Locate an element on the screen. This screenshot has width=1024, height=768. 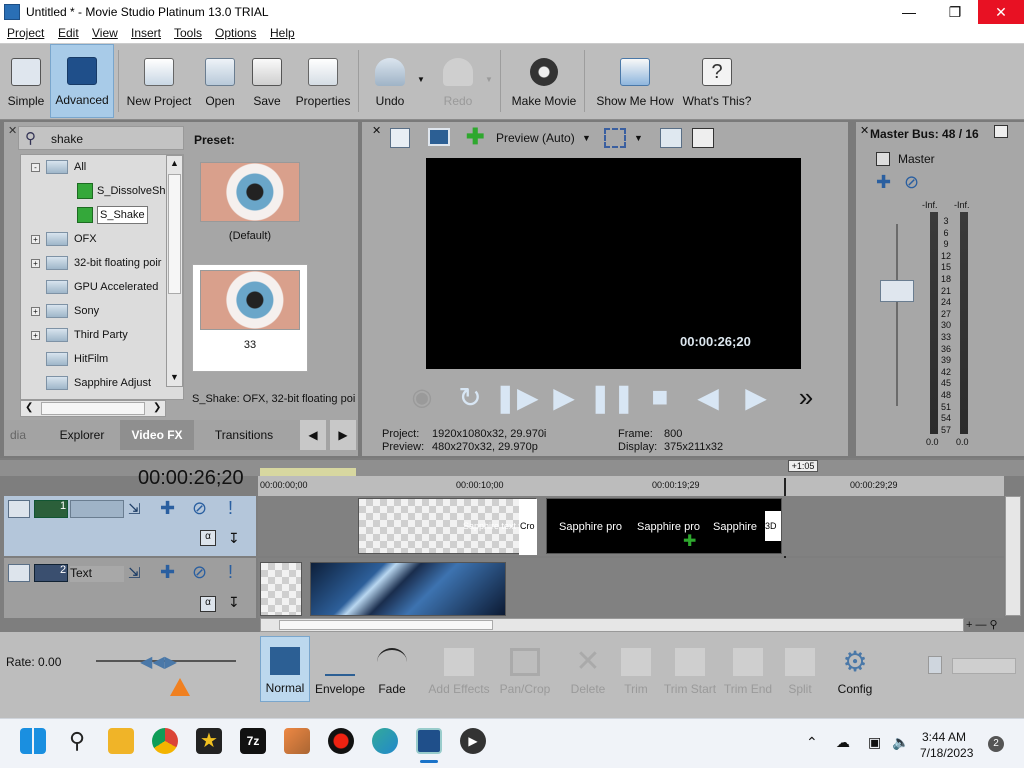
play-icon: ▶ is located at coordinates (564, 397).